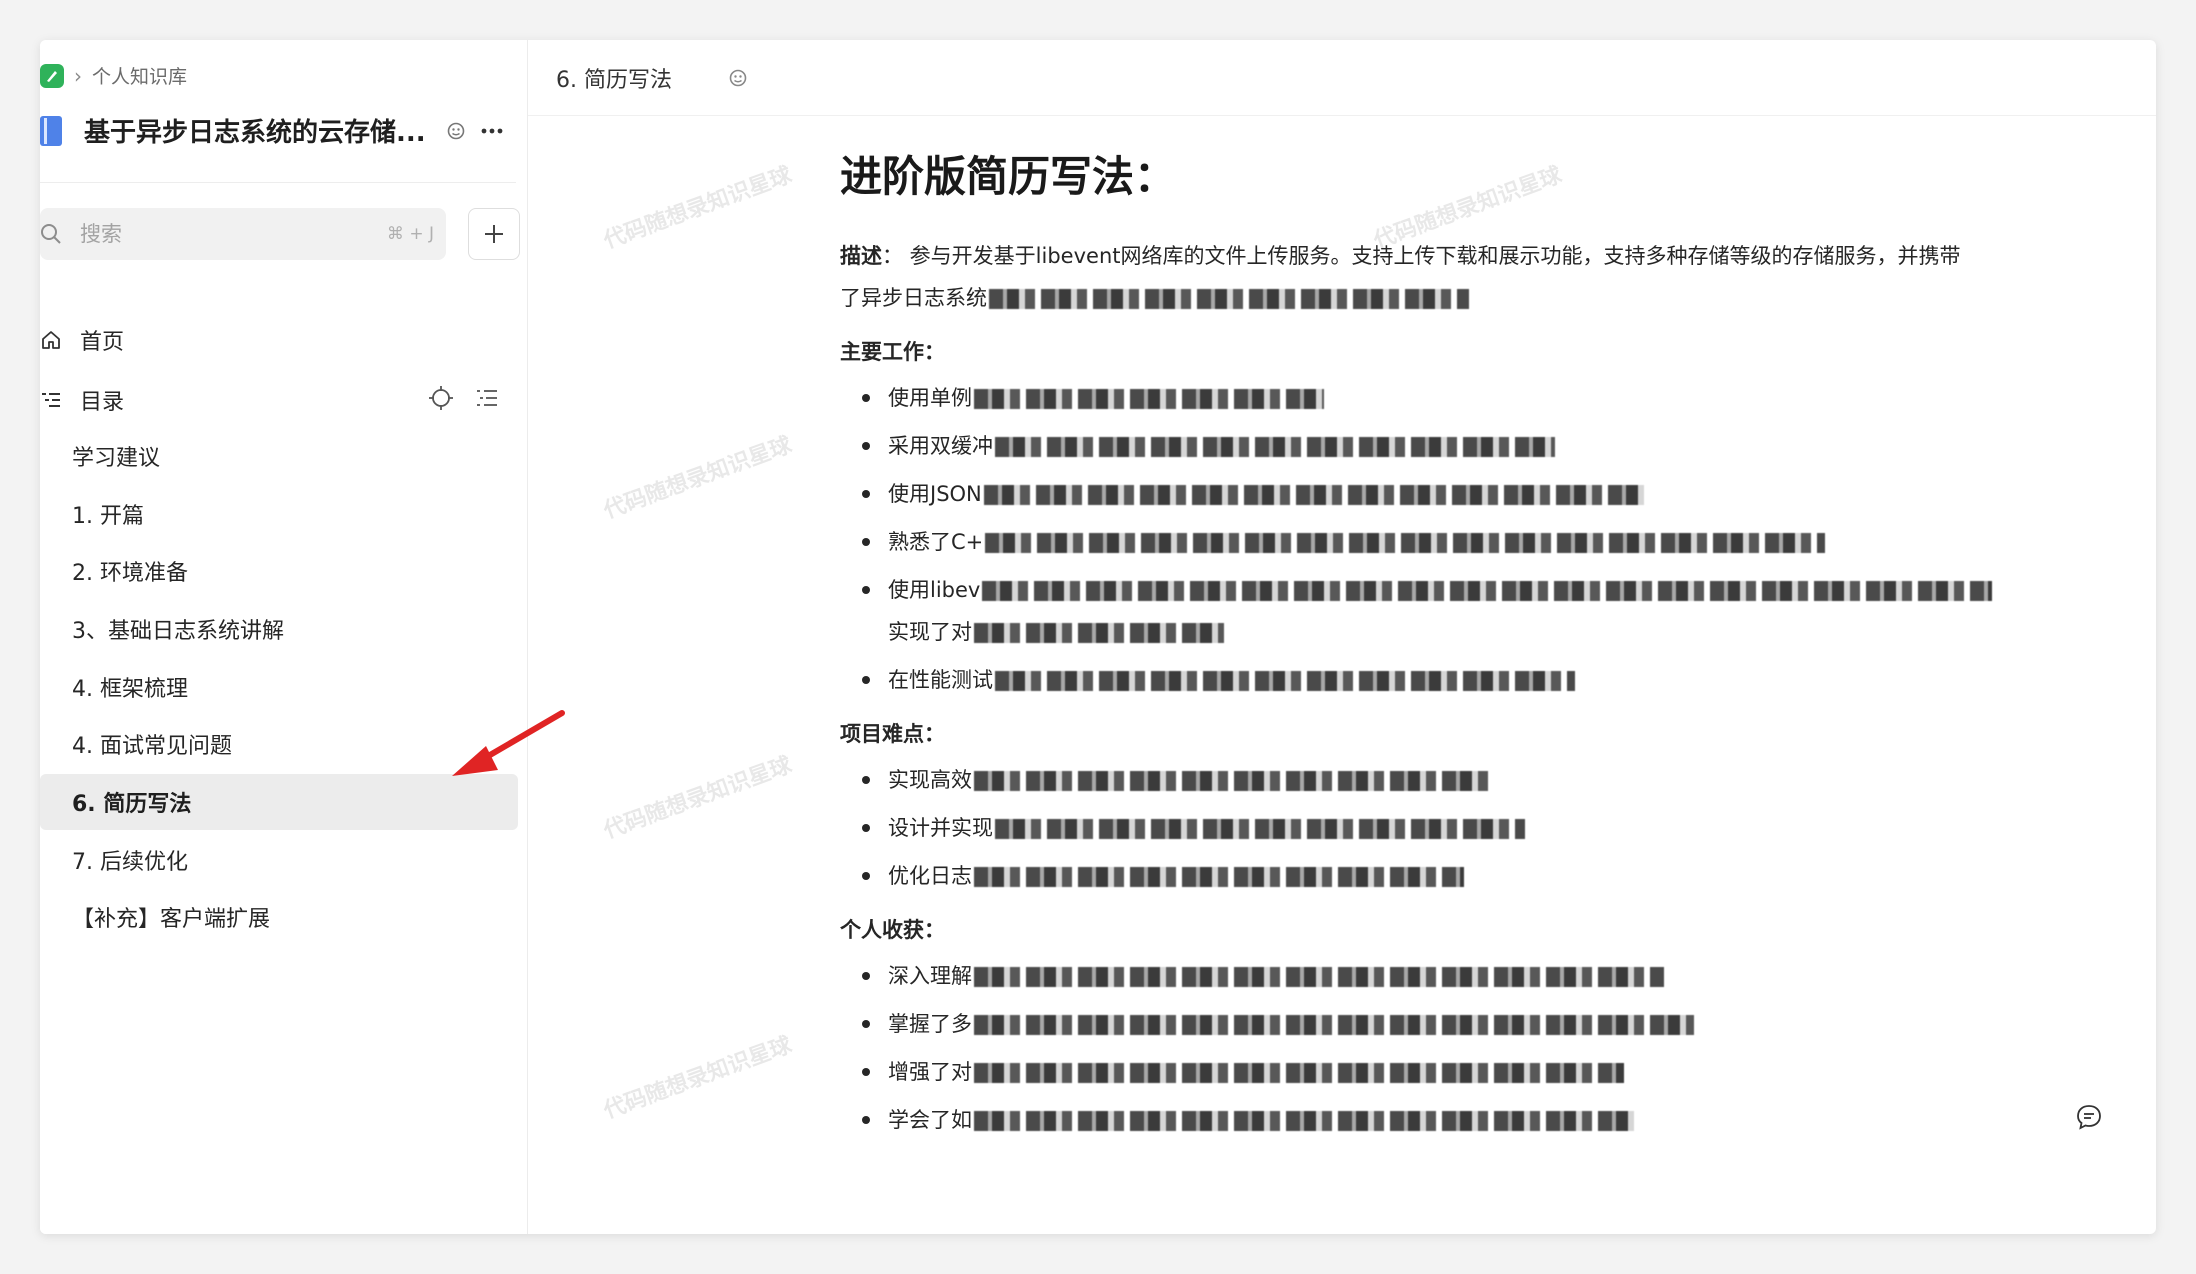  I want to click on desc-label: 描述, so click(861, 255).